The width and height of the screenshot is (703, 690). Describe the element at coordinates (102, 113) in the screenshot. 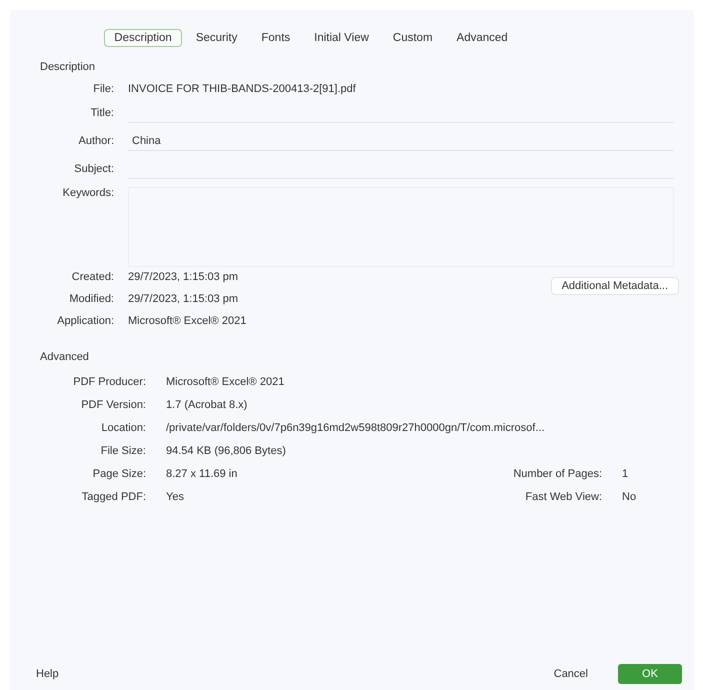

I see `field-label: Title:` at that location.